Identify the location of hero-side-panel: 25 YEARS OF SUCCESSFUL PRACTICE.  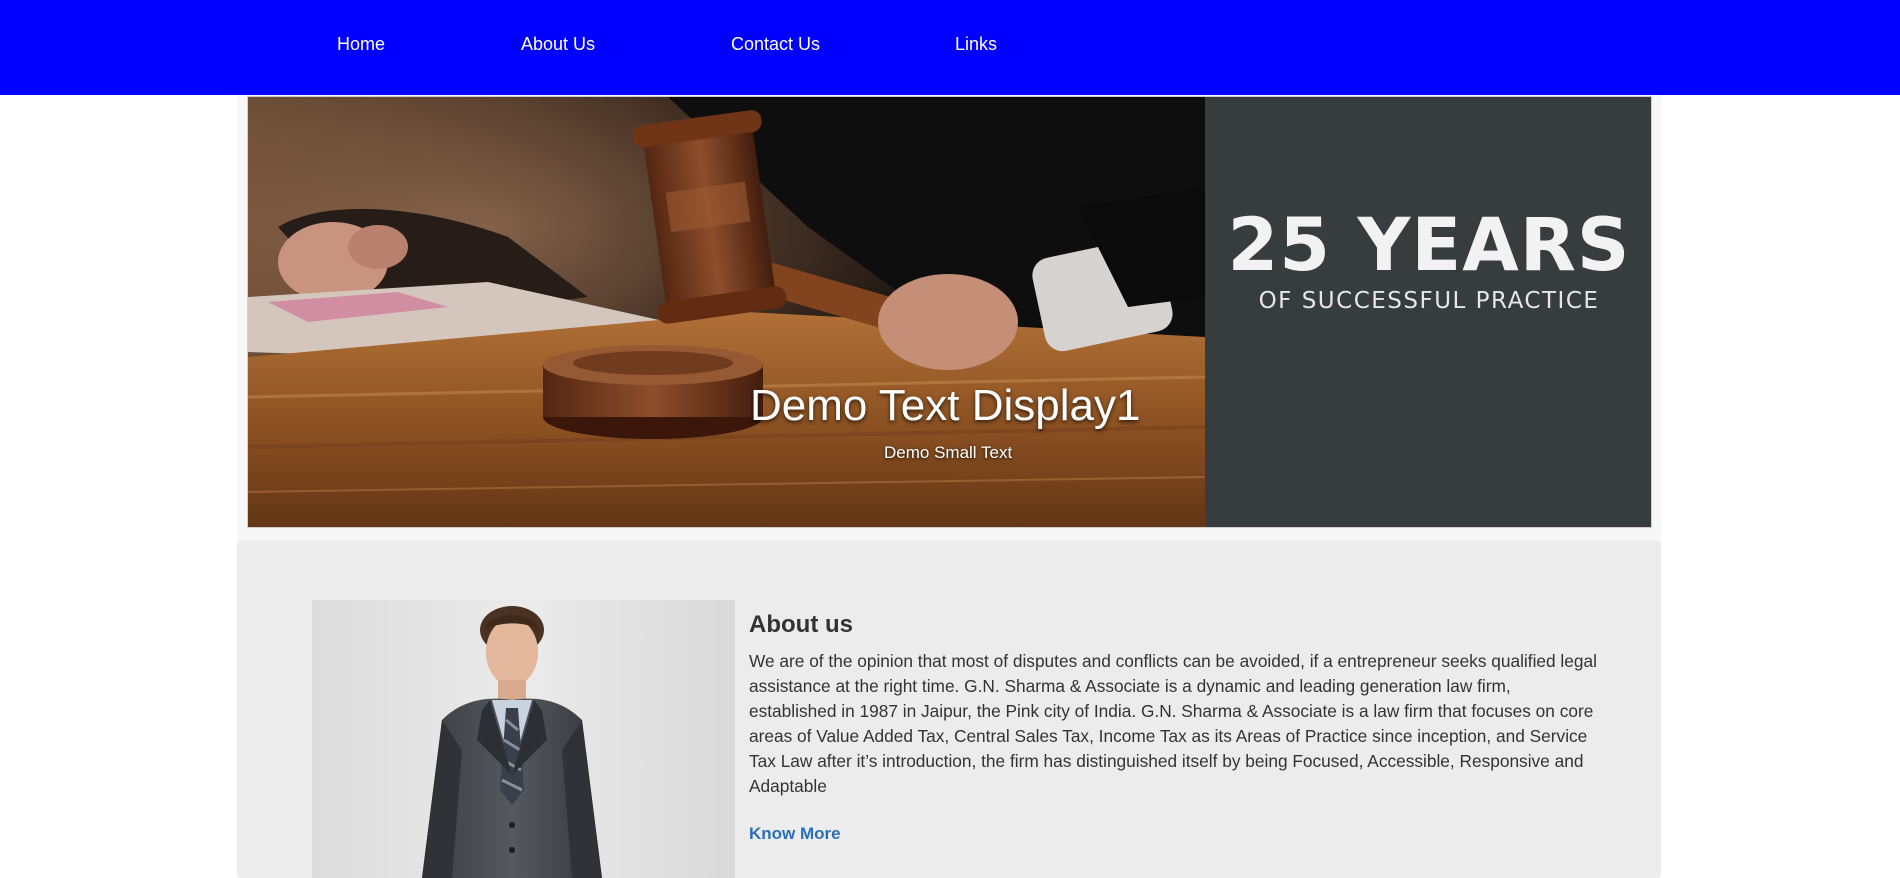
(1428, 312).